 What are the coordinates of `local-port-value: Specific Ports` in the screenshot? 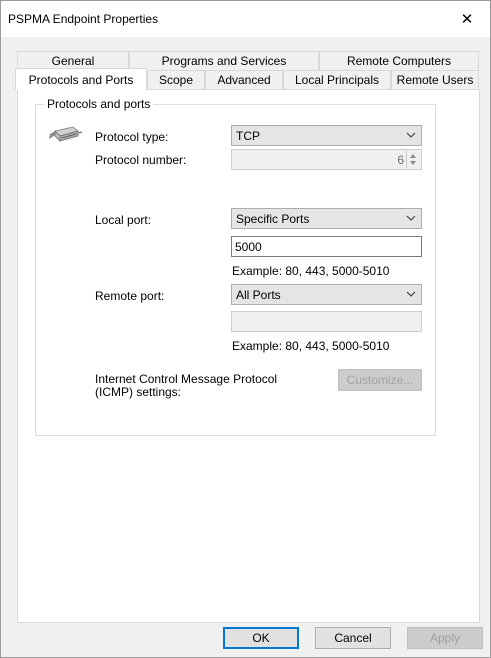 It's located at (273, 218).